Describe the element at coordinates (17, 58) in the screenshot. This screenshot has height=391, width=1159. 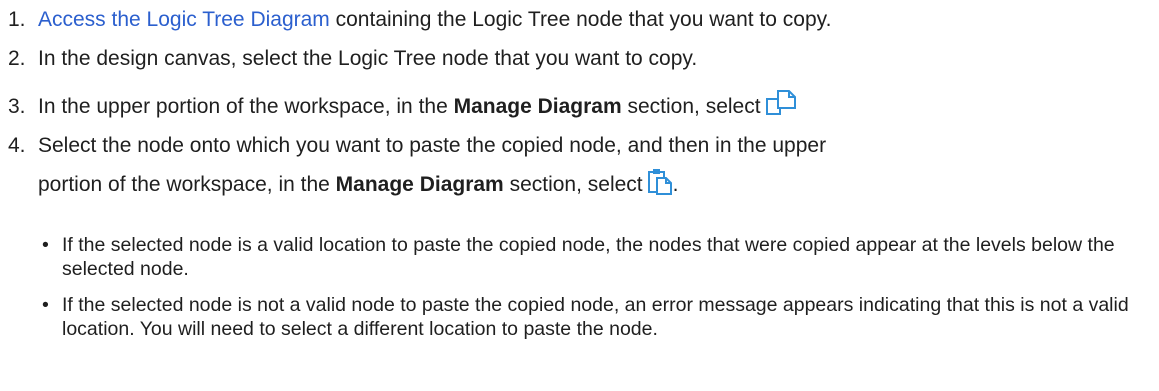
I see `step-number: 2.` at that location.